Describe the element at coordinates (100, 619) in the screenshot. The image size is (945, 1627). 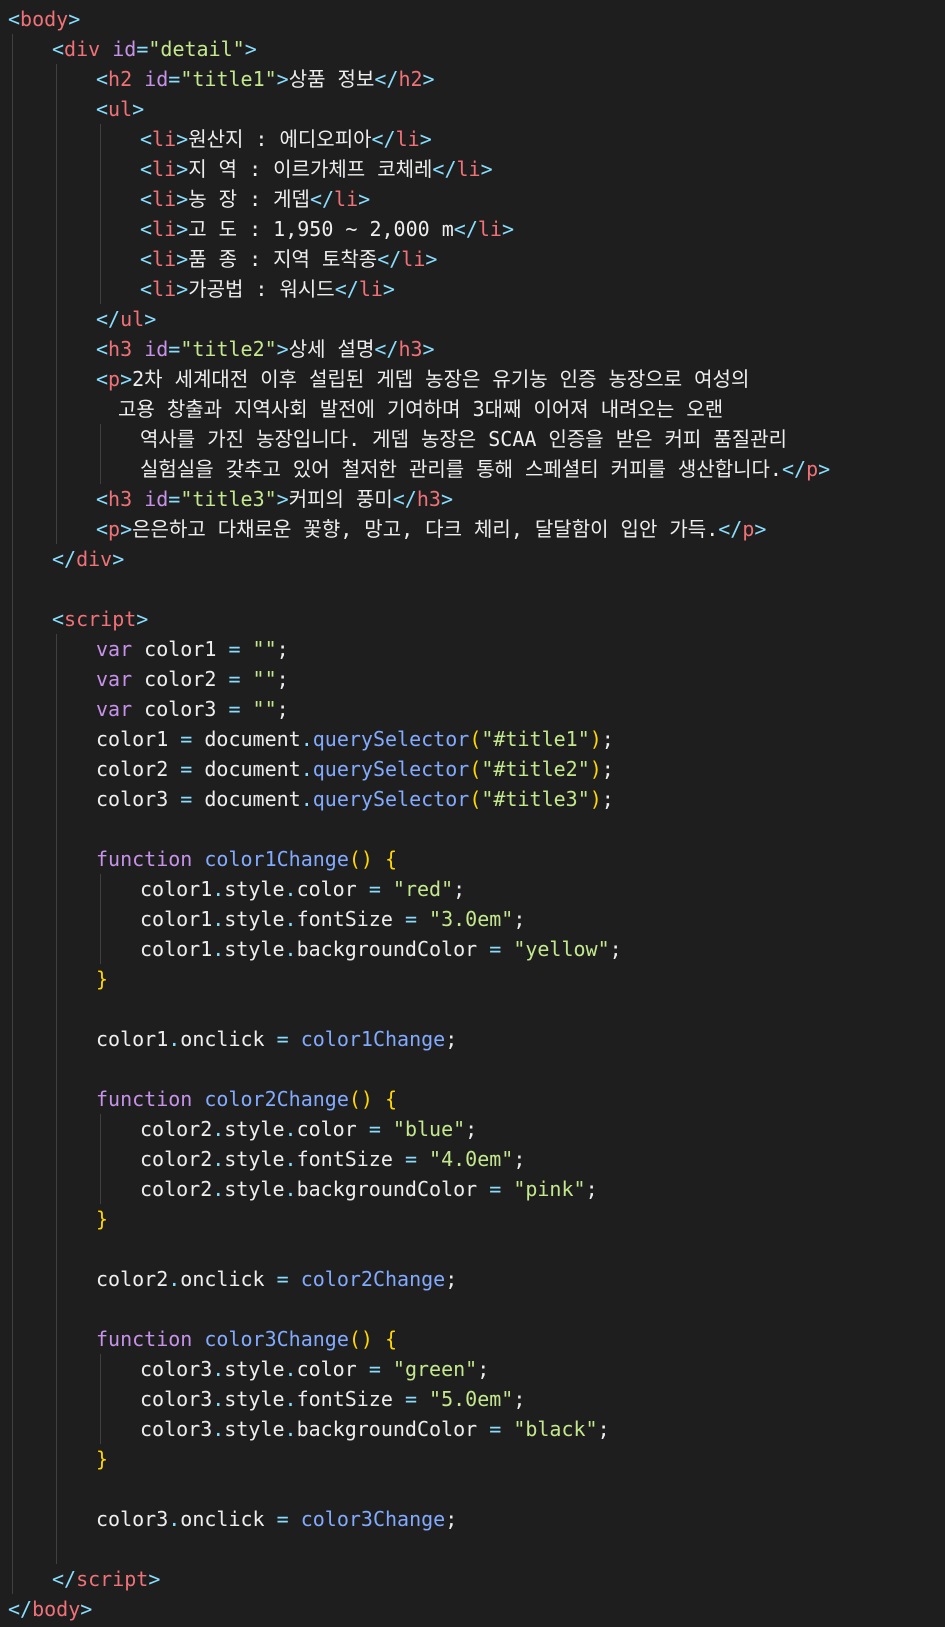
I see `code-token-tag: script` at that location.